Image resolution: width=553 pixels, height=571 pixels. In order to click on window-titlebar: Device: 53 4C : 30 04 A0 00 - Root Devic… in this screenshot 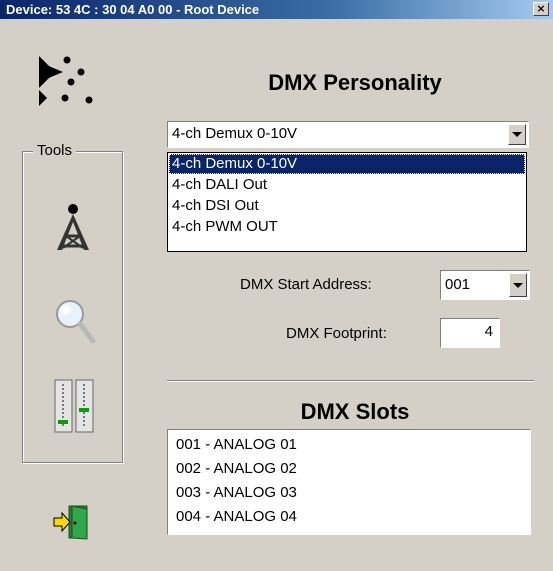, I will do `click(276, 9)`.